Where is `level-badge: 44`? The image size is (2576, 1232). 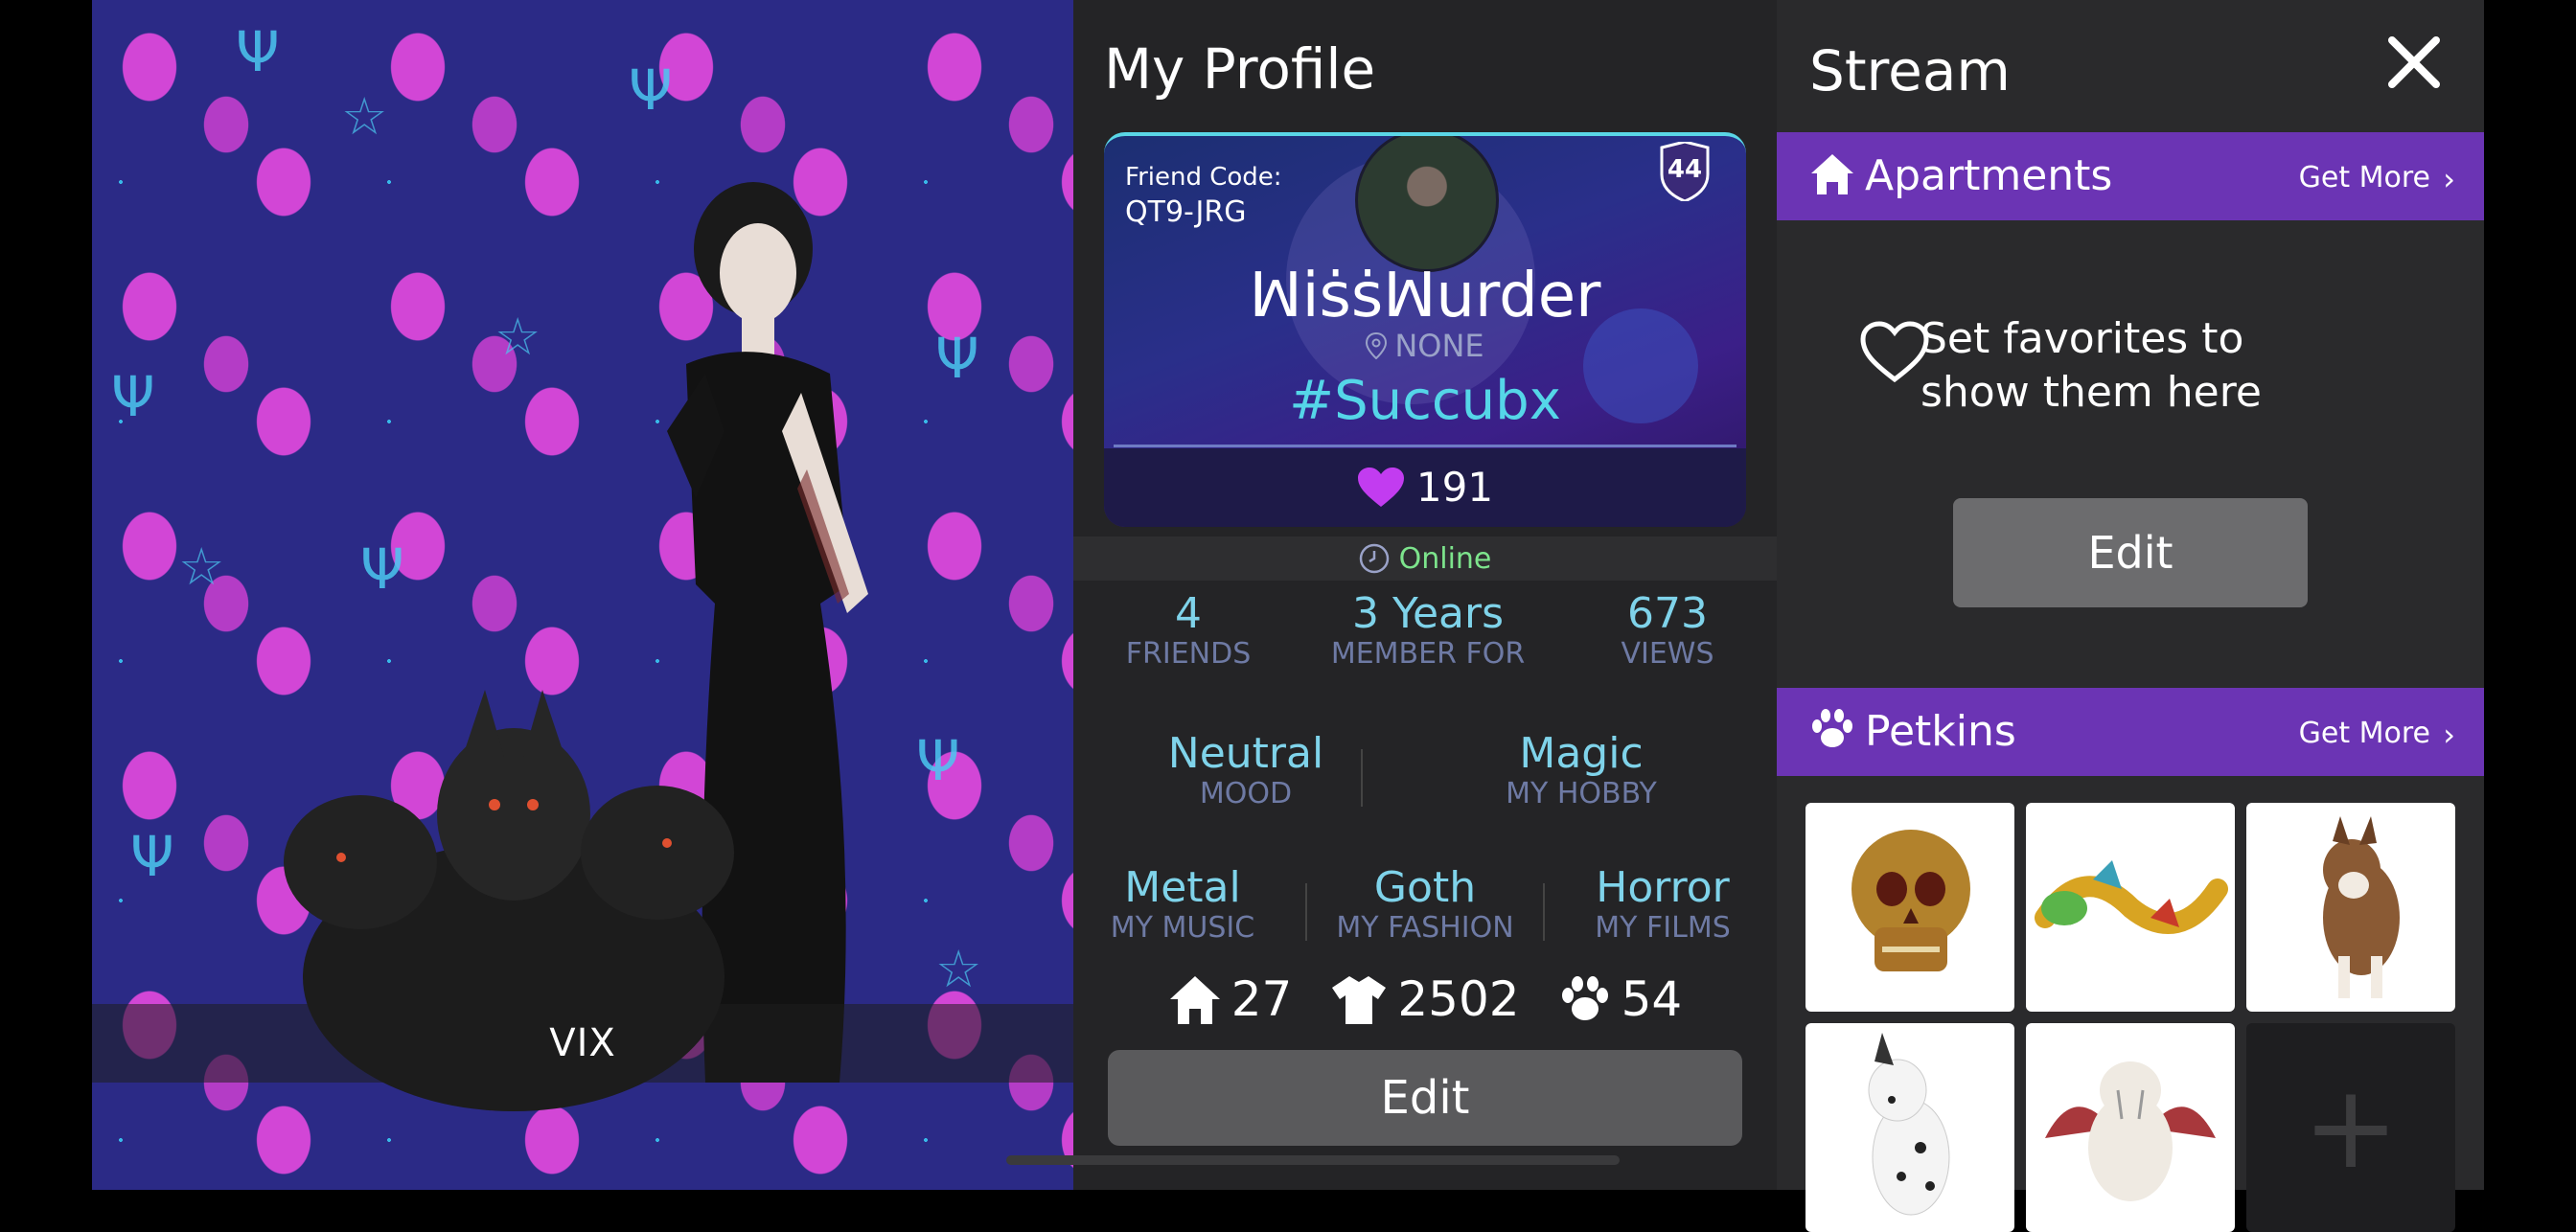 level-badge: 44 is located at coordinates (1685, 169).